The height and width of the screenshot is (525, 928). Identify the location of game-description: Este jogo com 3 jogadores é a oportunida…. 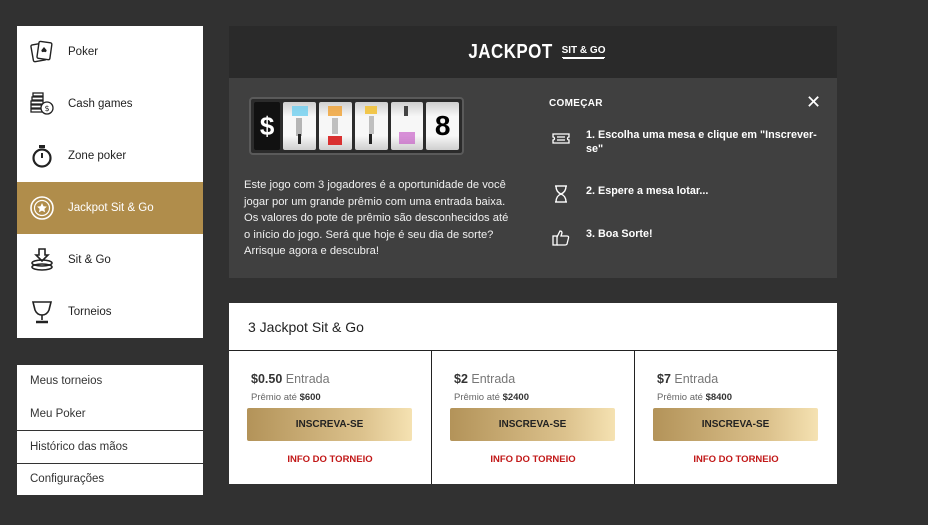
(376, 218).